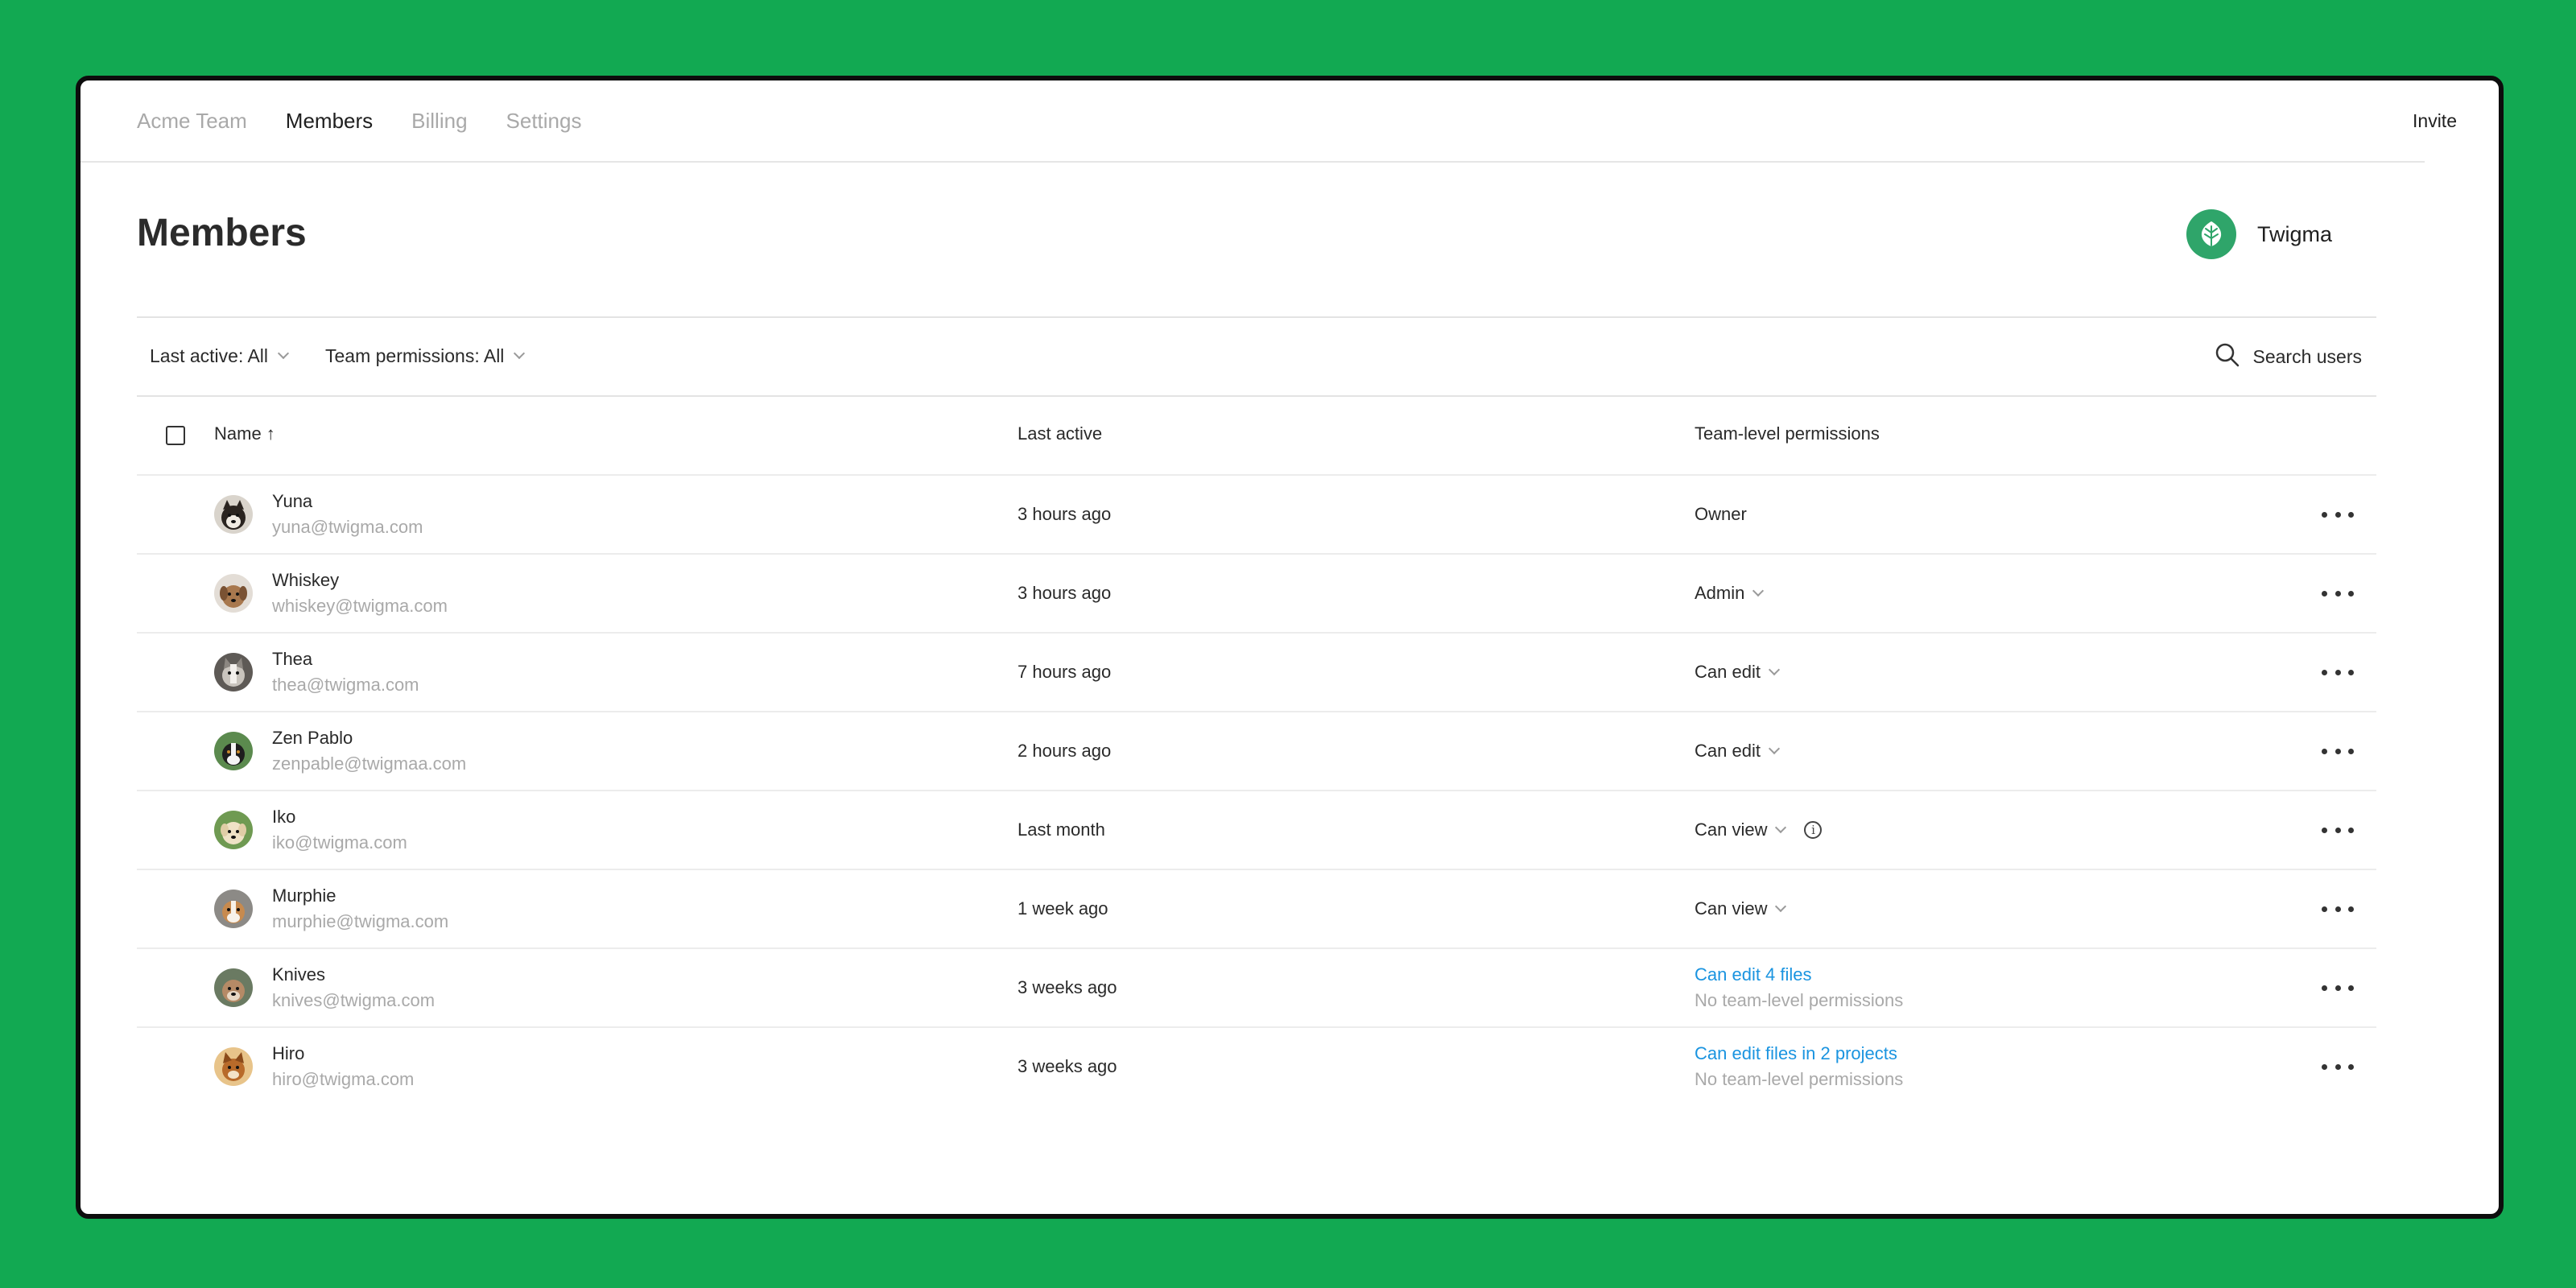 Image resolution: width=2576 pixels, height=1288 pixels. Describe the element at coordinates (292, 659) in the screenshot. I see `member-name: Thea` at that location.